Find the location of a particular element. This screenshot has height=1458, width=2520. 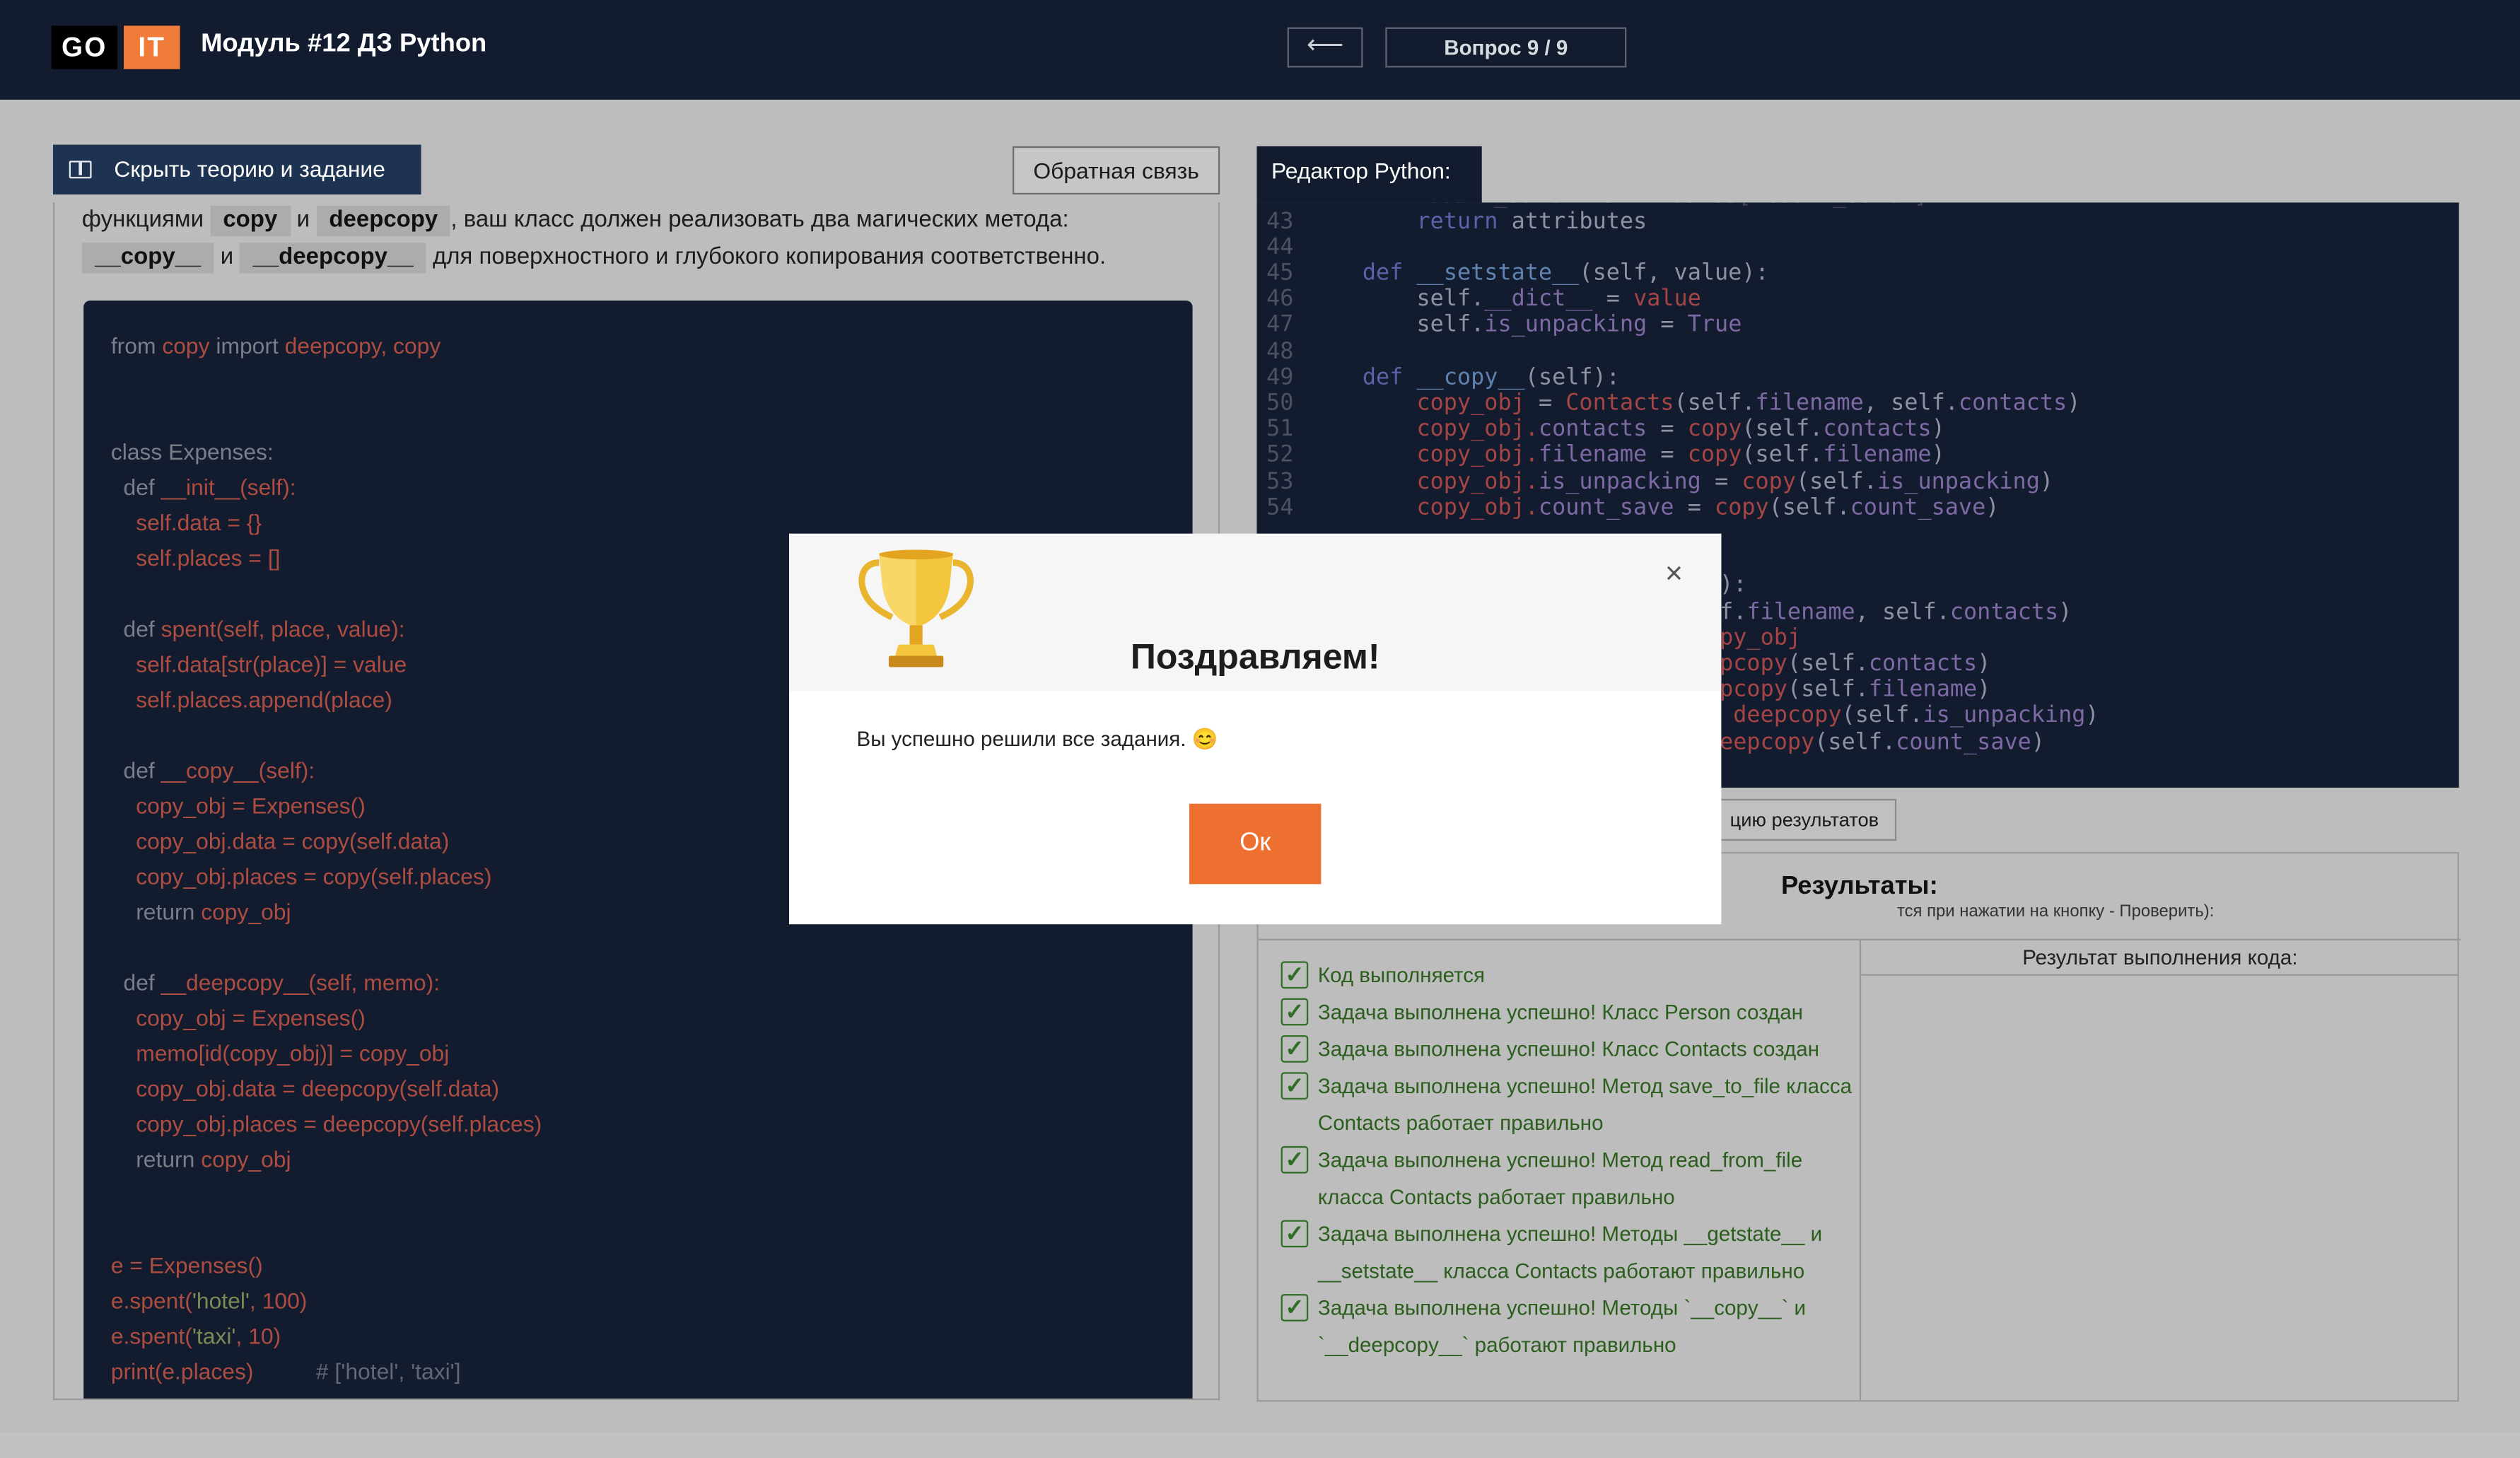

close-icon: × is located at coordinates (1674, 575).